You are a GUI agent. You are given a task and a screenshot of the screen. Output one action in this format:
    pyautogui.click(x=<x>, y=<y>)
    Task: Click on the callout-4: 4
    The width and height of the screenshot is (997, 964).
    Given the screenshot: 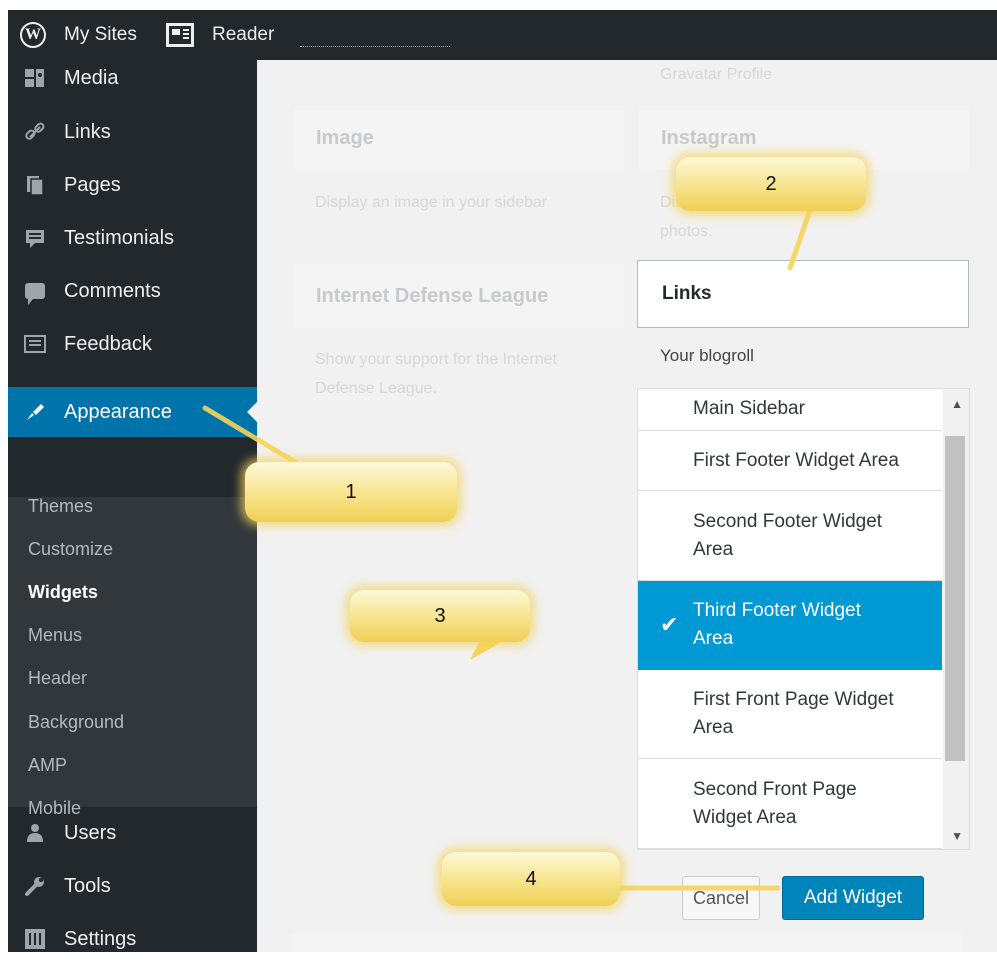 What is the action you would take?
    pyautogui.click(x=531, y=879)
    